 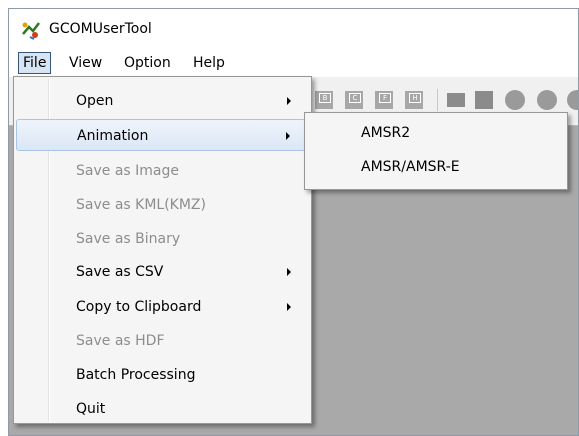 What do you see at coordinates (85, 63) in the screenshot?
I see `menu-view: View` at bounding box center [85, 63].